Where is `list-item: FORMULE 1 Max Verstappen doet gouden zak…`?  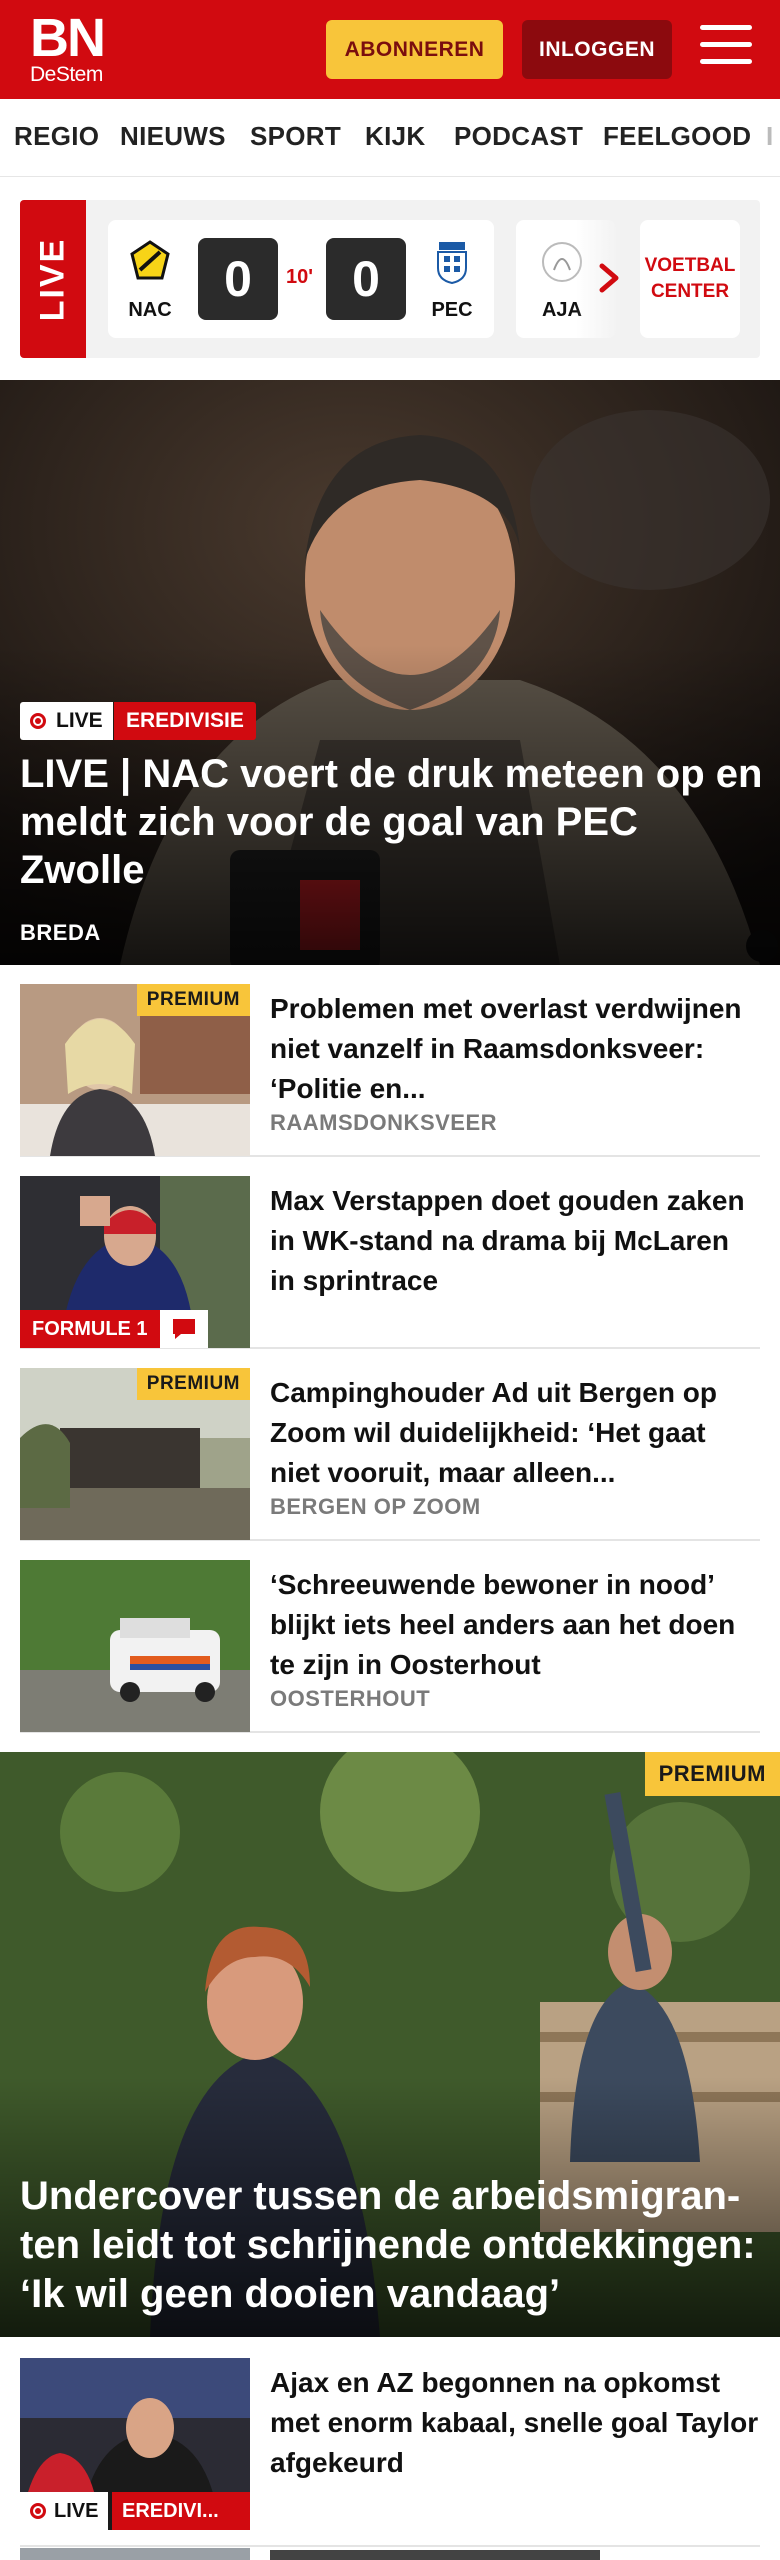 list-item: FORMULE 1 Max Verstappen doet gouden zak… is located at coordinates (390, 1253).